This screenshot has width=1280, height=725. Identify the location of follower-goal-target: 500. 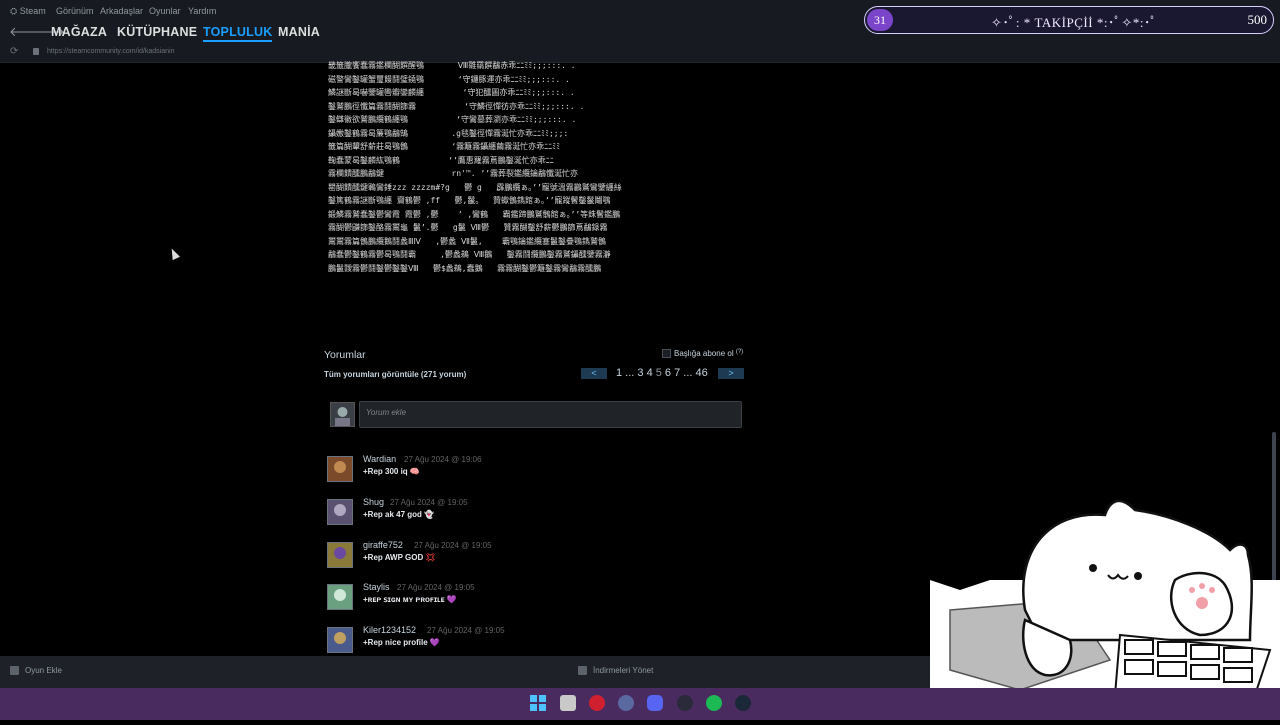
(1257, 19).